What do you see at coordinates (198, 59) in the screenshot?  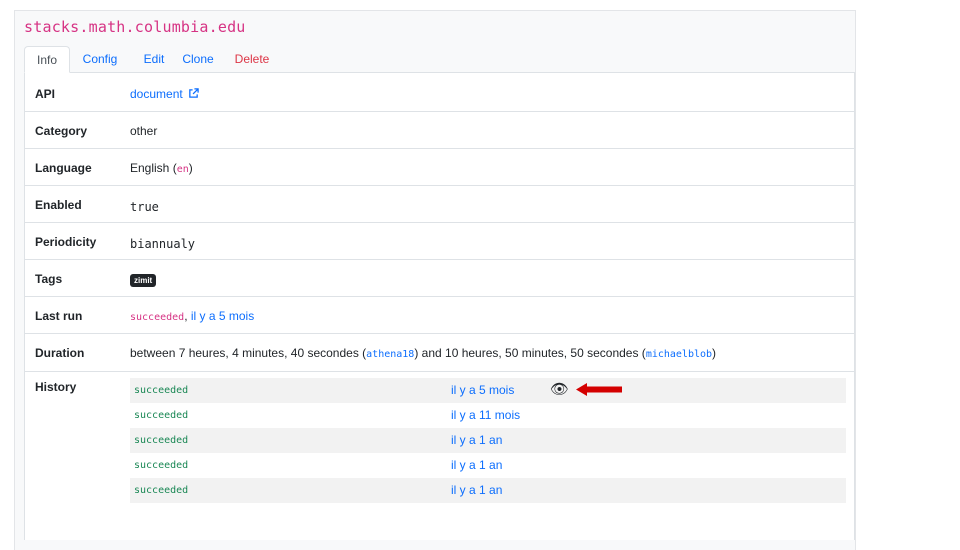 I see `tab-clone: Clone` at bounding box center [198, 59].